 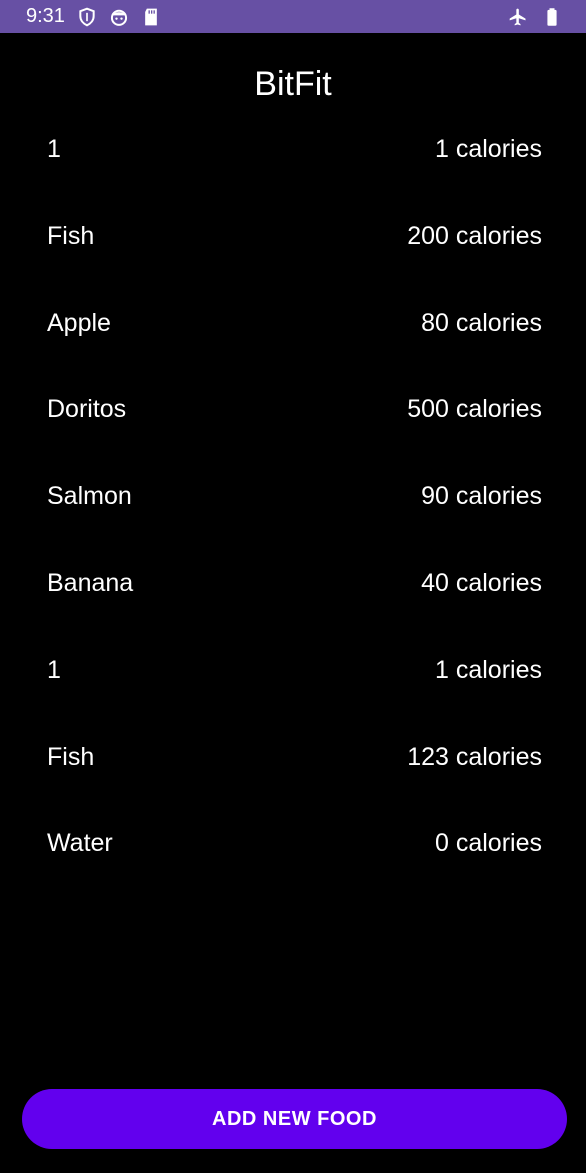 I want to click on food-name: Salmon, so click(x=89, y=496).